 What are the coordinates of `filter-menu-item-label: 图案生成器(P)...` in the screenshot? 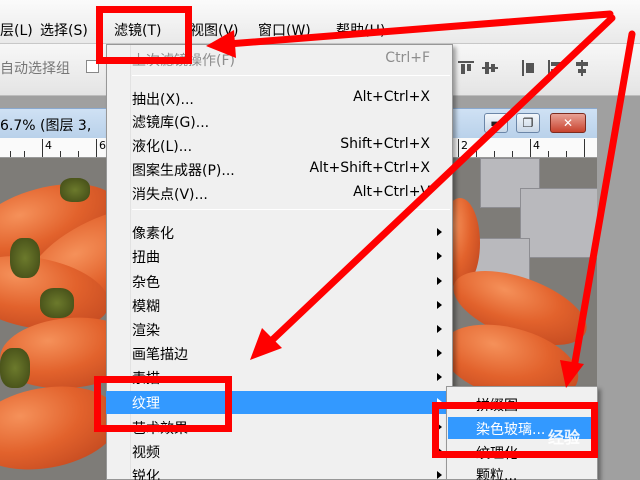 It's located at (183, 171).